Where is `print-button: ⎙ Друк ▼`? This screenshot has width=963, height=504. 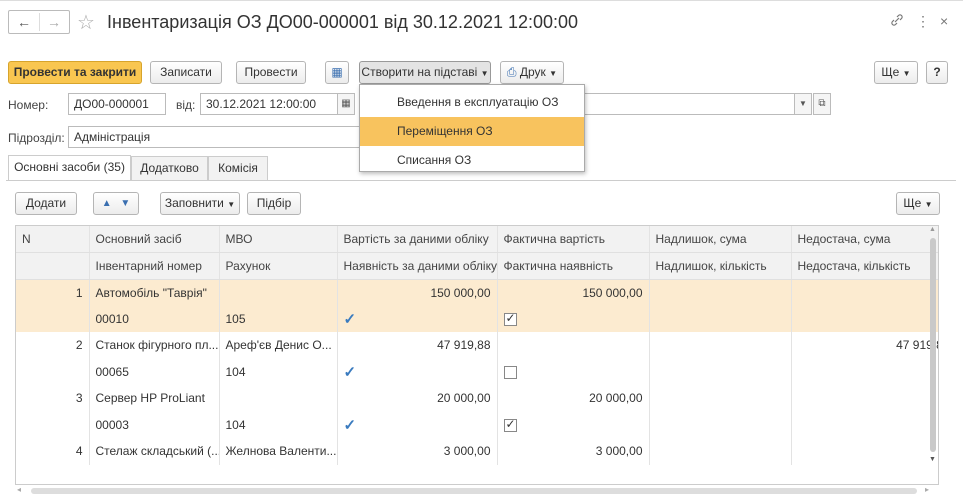 print-button: ⎙ Друк ▼ is located at coordinates (532, 72).